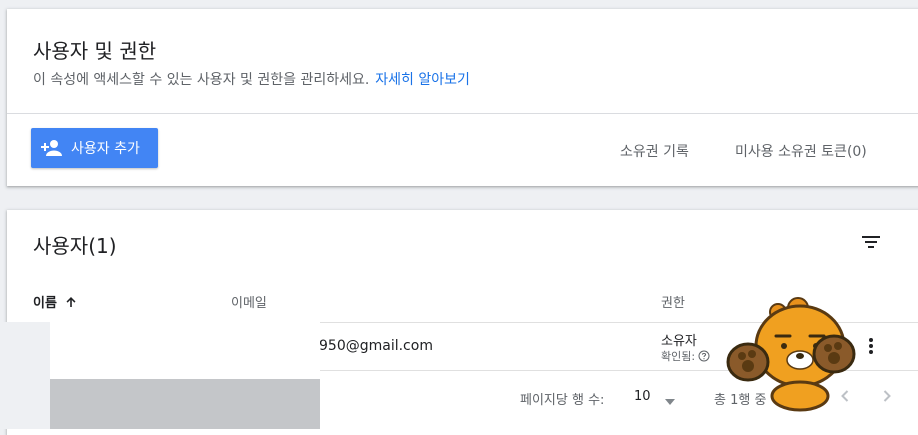 The height and width of the screenshot is (435, 918). What do you see at coordinates (673, 301) in the screenshot?
I see `column-header-permission: 권한` at bounding box center [673, 301].